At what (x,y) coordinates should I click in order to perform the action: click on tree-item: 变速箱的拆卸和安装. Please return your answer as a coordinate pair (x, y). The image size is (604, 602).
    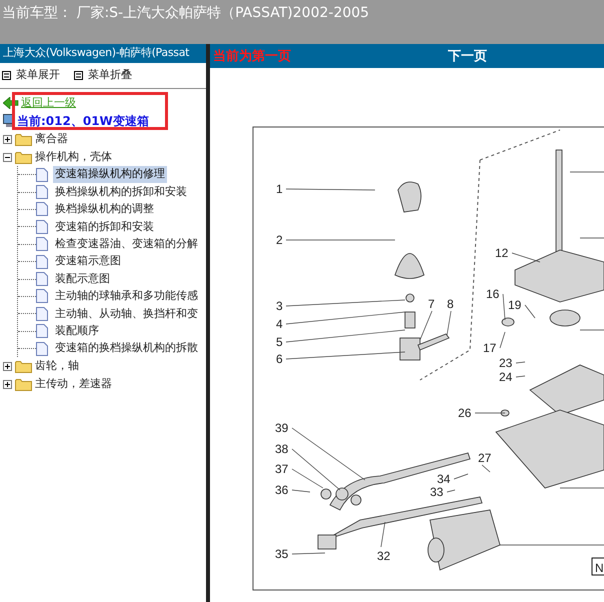
    Looking at the image, I should click on (104, 227).